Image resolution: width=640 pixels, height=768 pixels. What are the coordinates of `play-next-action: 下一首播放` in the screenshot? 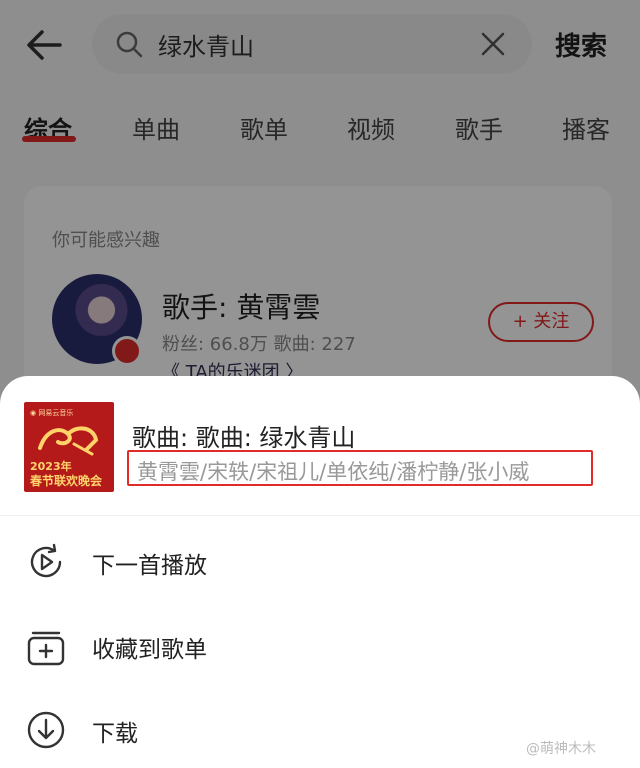 It's located at (320, 564).